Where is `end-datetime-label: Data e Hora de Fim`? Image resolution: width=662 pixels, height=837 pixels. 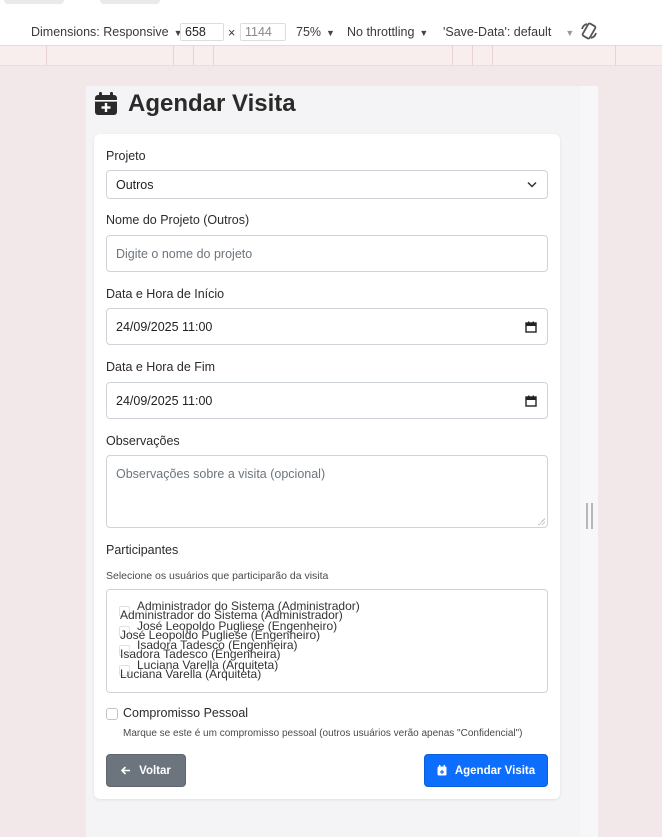 end-datetime-label: Data e Hora de Fim is located at coordinates (161, 367).